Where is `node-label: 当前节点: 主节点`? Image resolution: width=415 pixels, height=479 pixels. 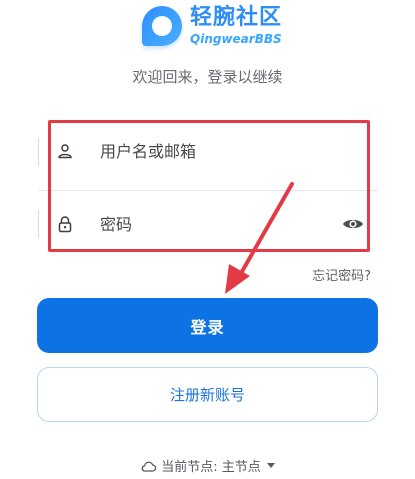
node-label: 当前节点: 主节点 is located at coordinates (211, 467).